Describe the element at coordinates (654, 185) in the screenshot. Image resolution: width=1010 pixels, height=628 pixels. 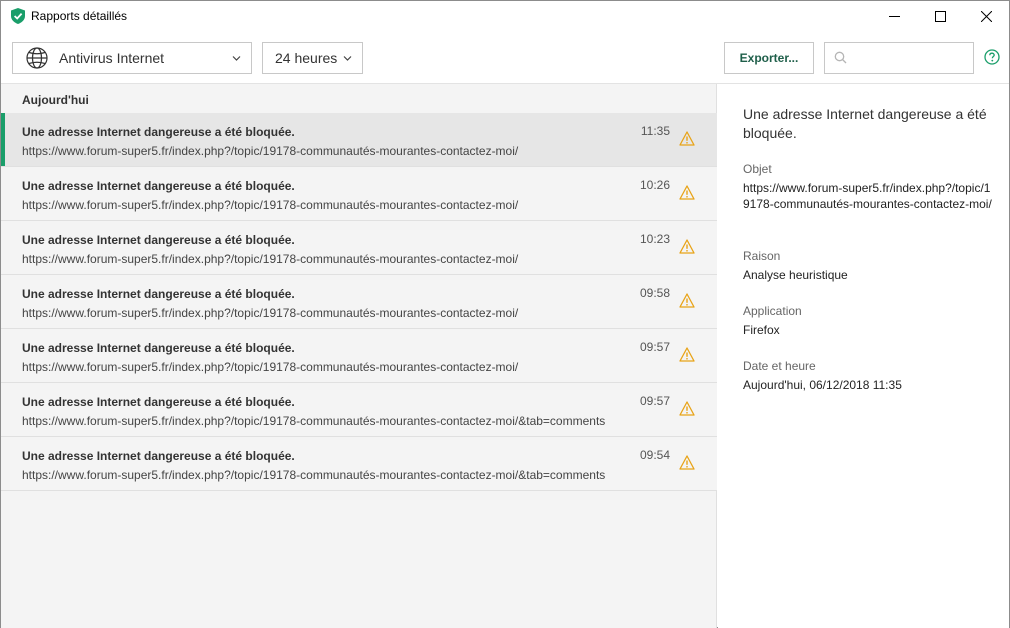
I see `list-item-time: 10:26` at that location.